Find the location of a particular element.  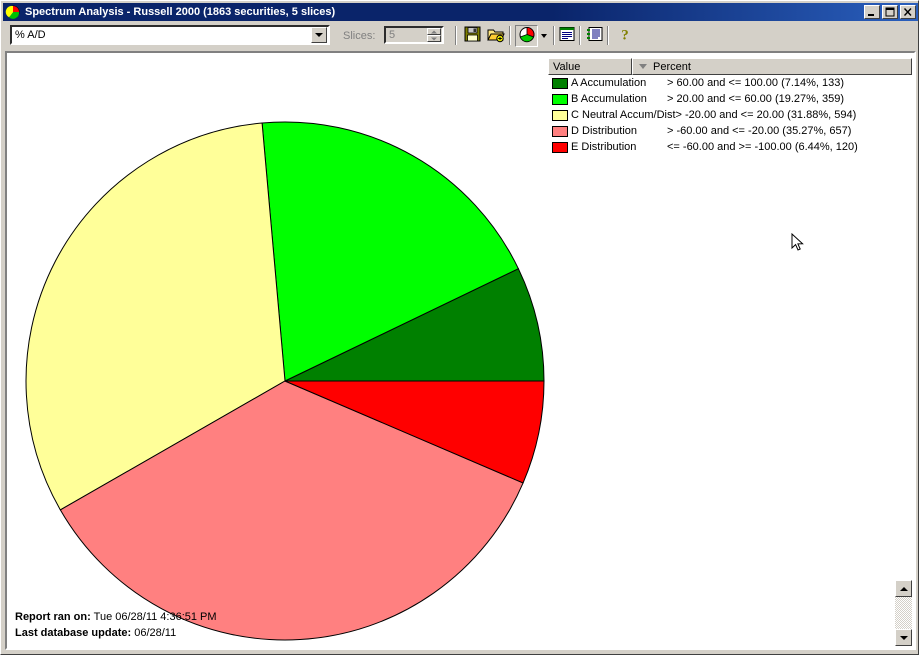

save-button is located at coordinates (472, 36).